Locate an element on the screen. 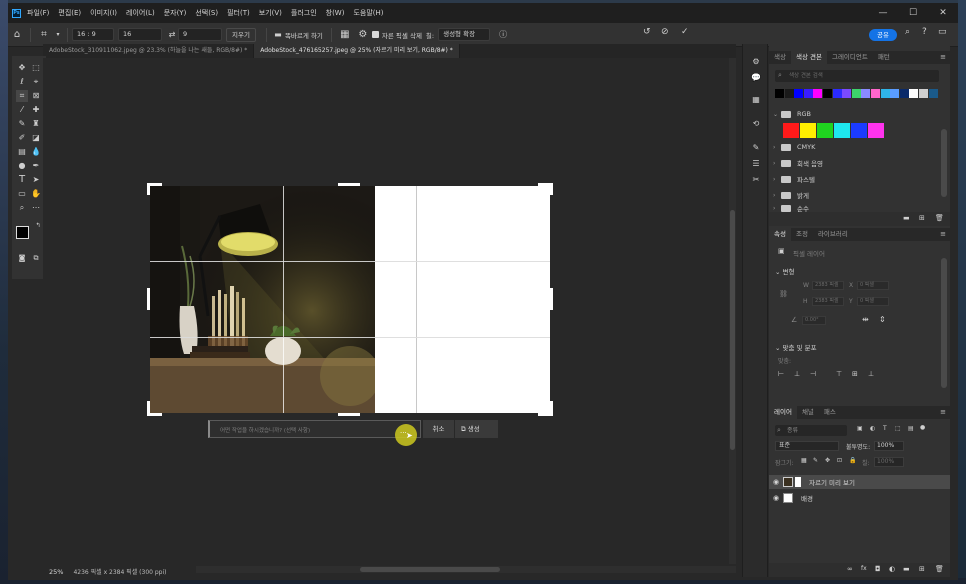 This screenshot has height=584, width=966. home-icon: ⌂ is located at coordinates (17, 34).